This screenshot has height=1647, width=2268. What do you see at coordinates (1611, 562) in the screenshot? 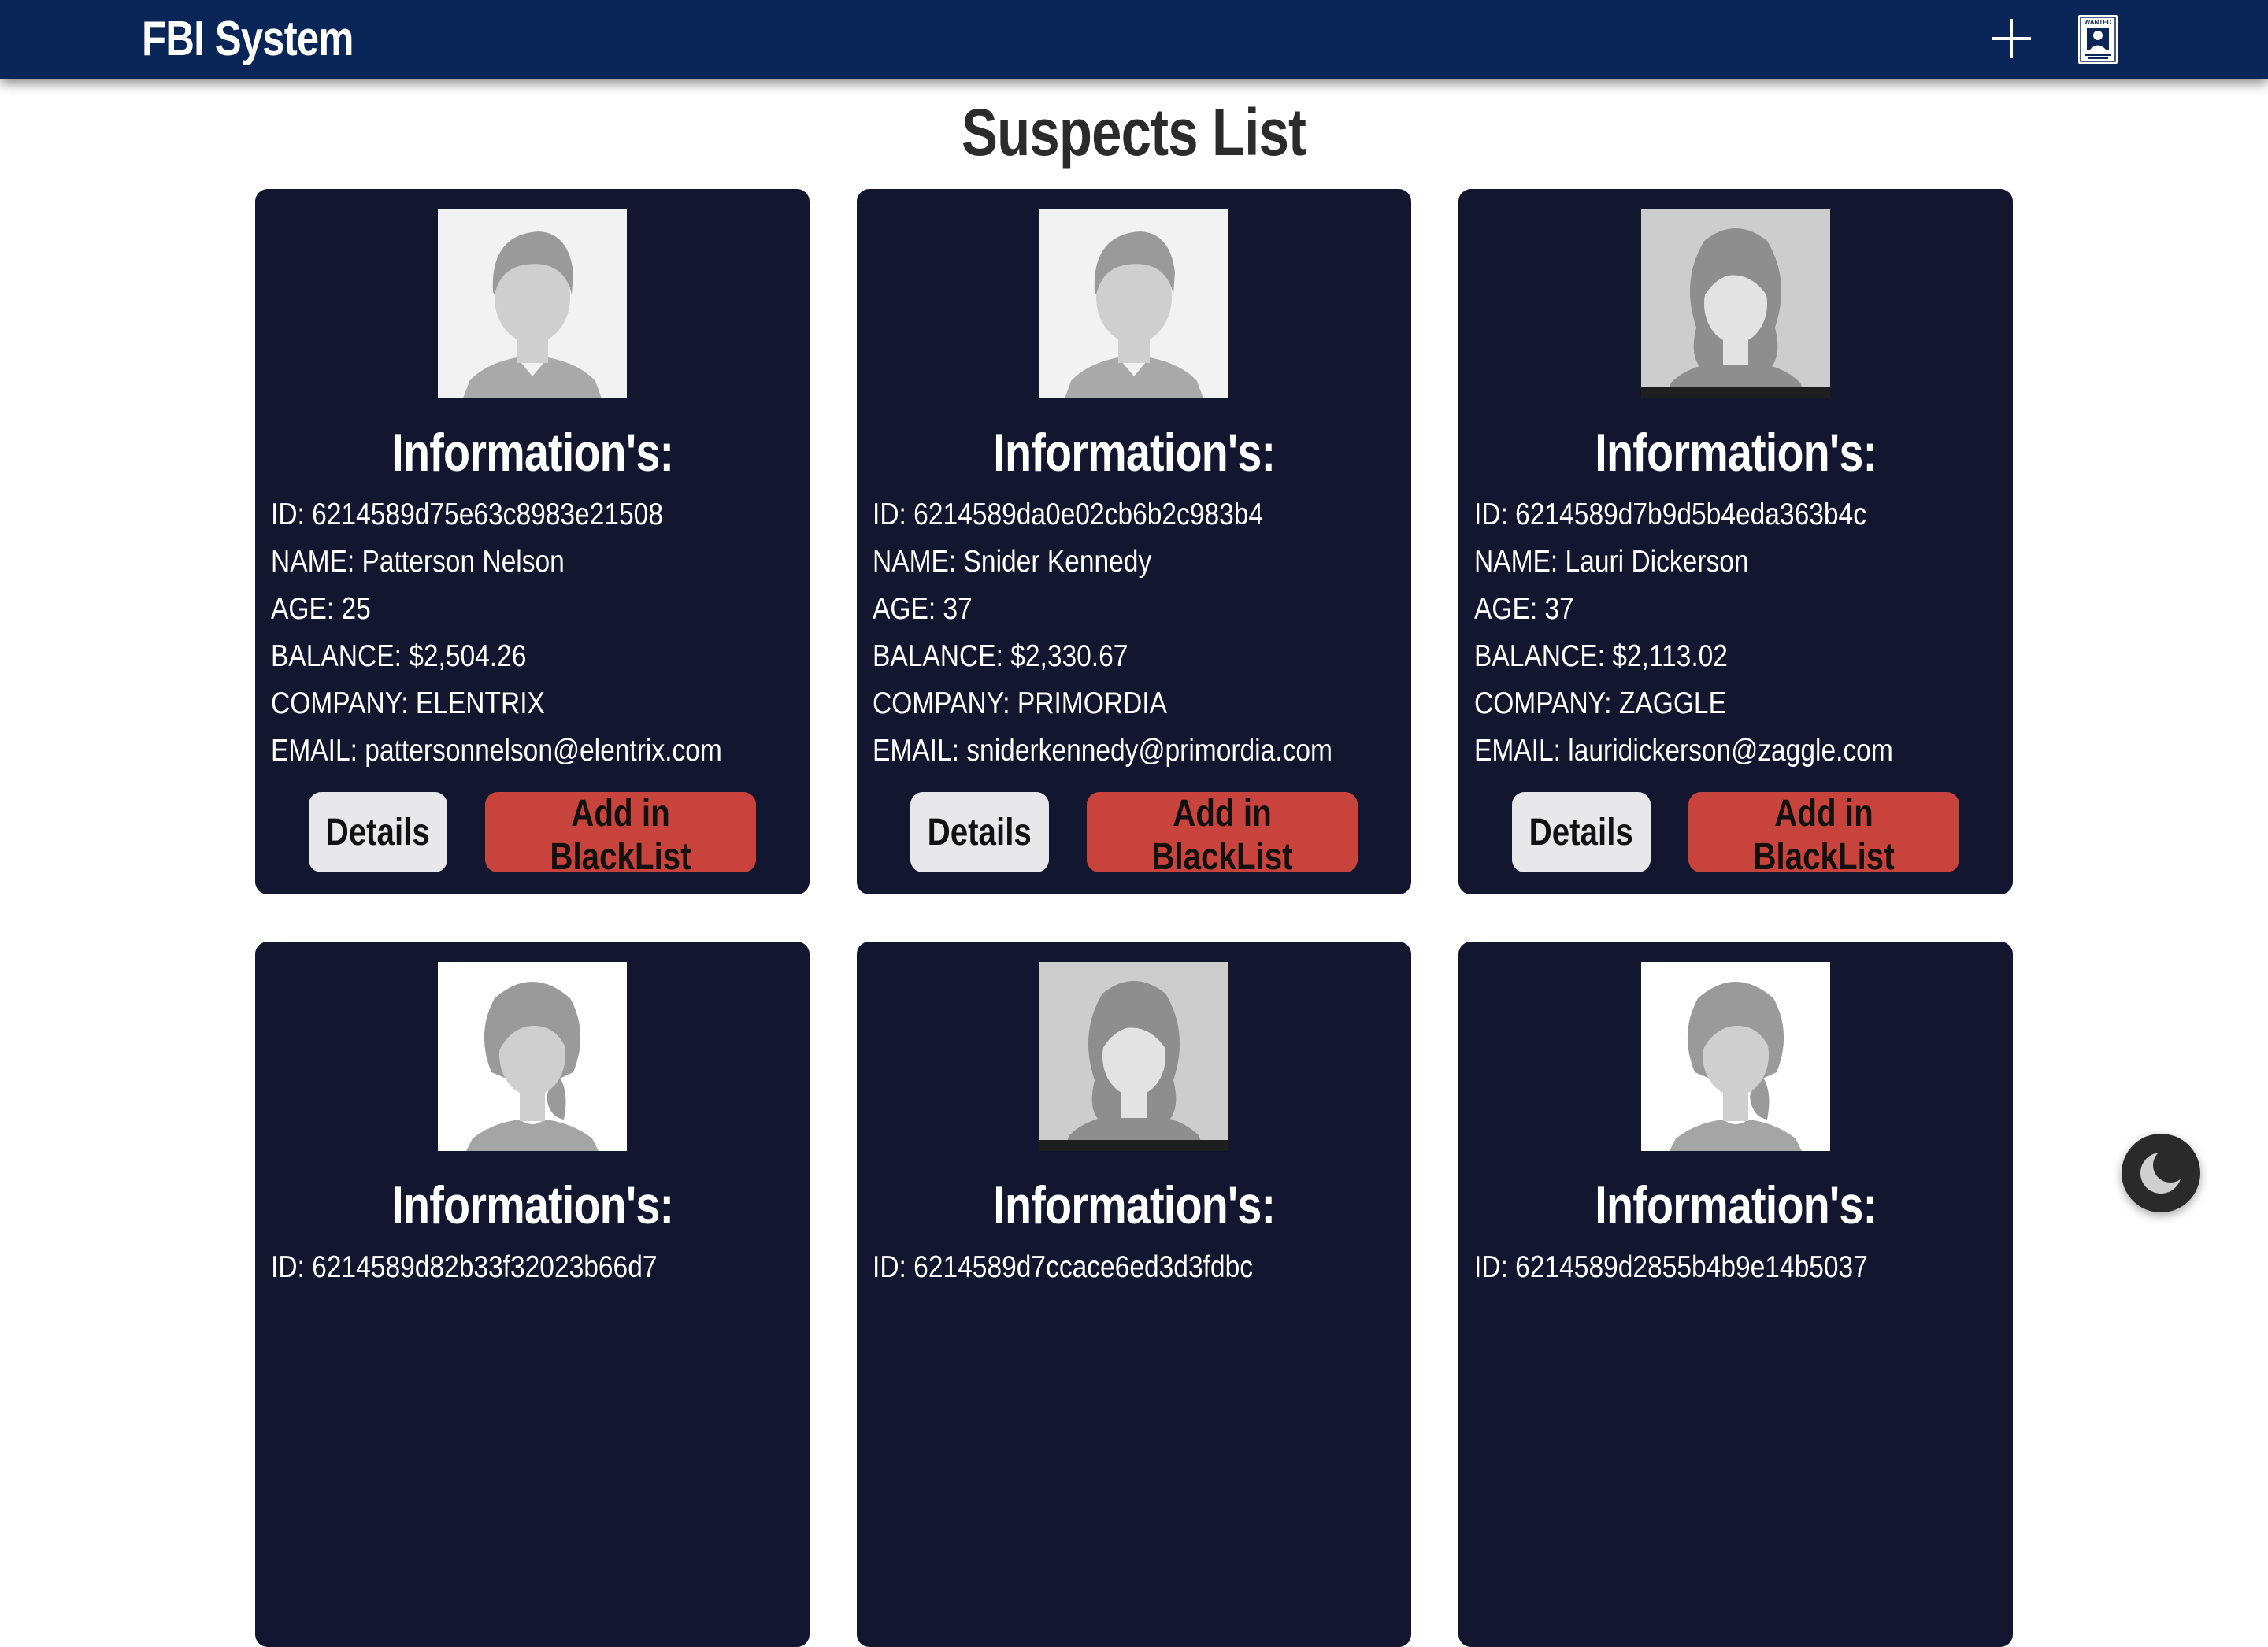
I see `suspect-name: NAME: Lauri Dickerson` at bounding box center [1611, 562].